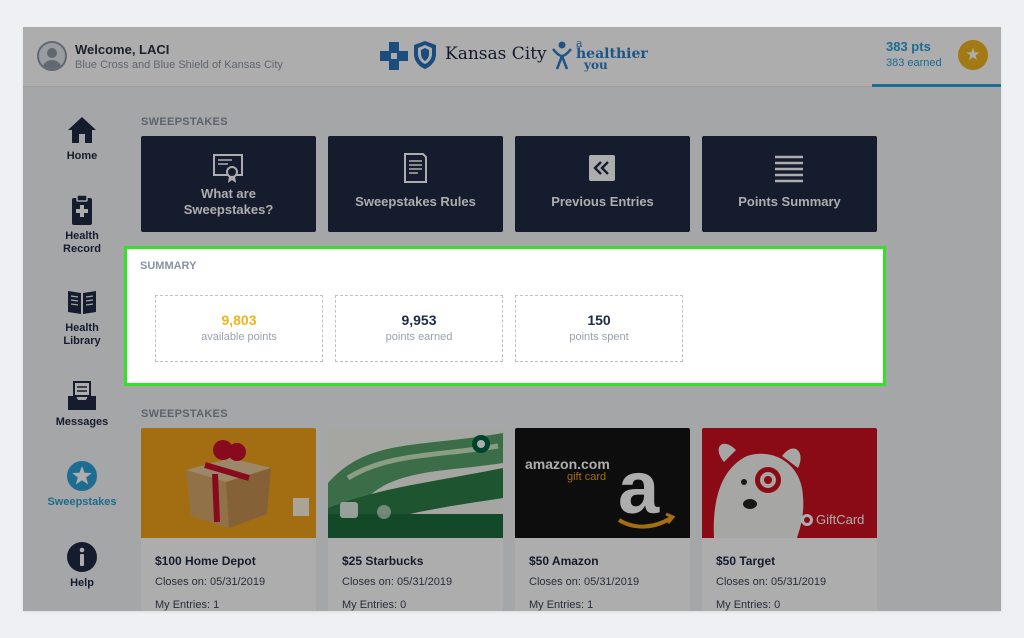  Describe the element at coordinates (562, 55) in the screenshot. I see `healthier-you-figure-icon` at that location.